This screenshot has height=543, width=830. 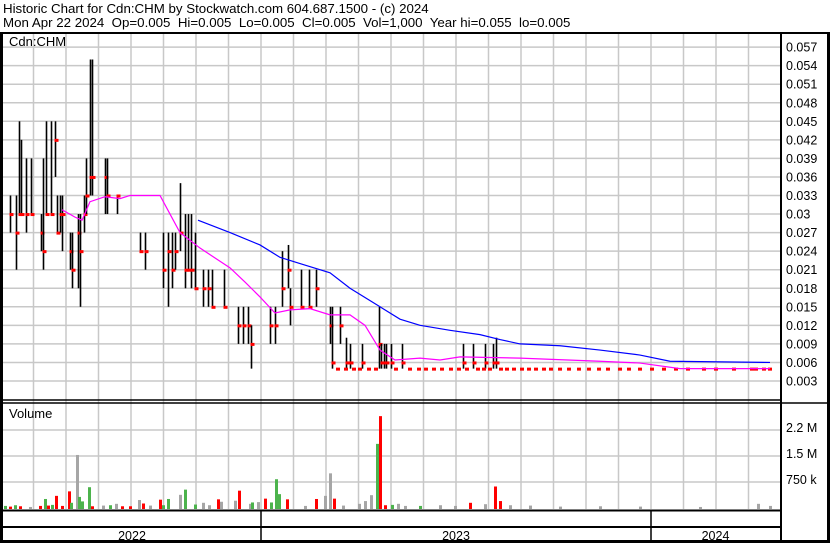 I want to click on price-tick-label: 0.027, so click(x=801, y=233).